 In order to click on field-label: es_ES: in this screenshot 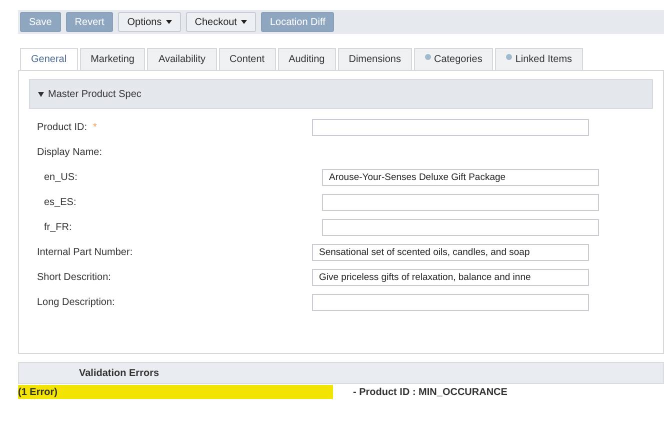, I will do `click(59, 202)`.